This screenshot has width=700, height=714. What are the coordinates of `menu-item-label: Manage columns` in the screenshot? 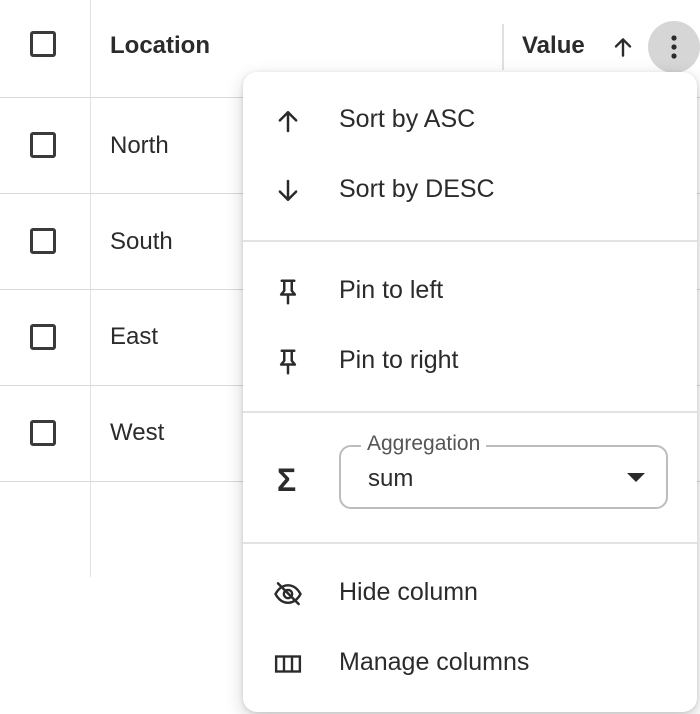 It's located at (434, 662).